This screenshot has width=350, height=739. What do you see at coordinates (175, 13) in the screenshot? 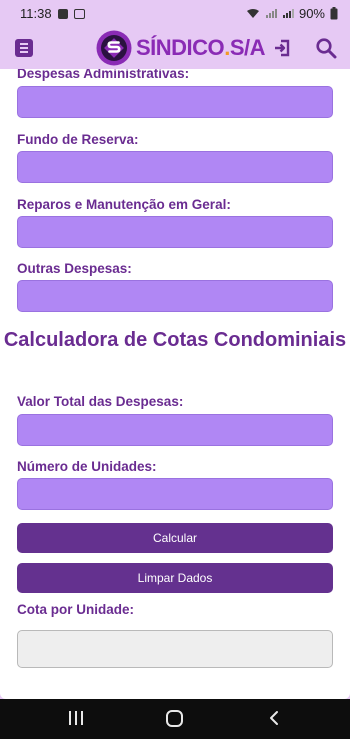
I see `status-bar: 11:38 90%` at bounding box center [175, 13].